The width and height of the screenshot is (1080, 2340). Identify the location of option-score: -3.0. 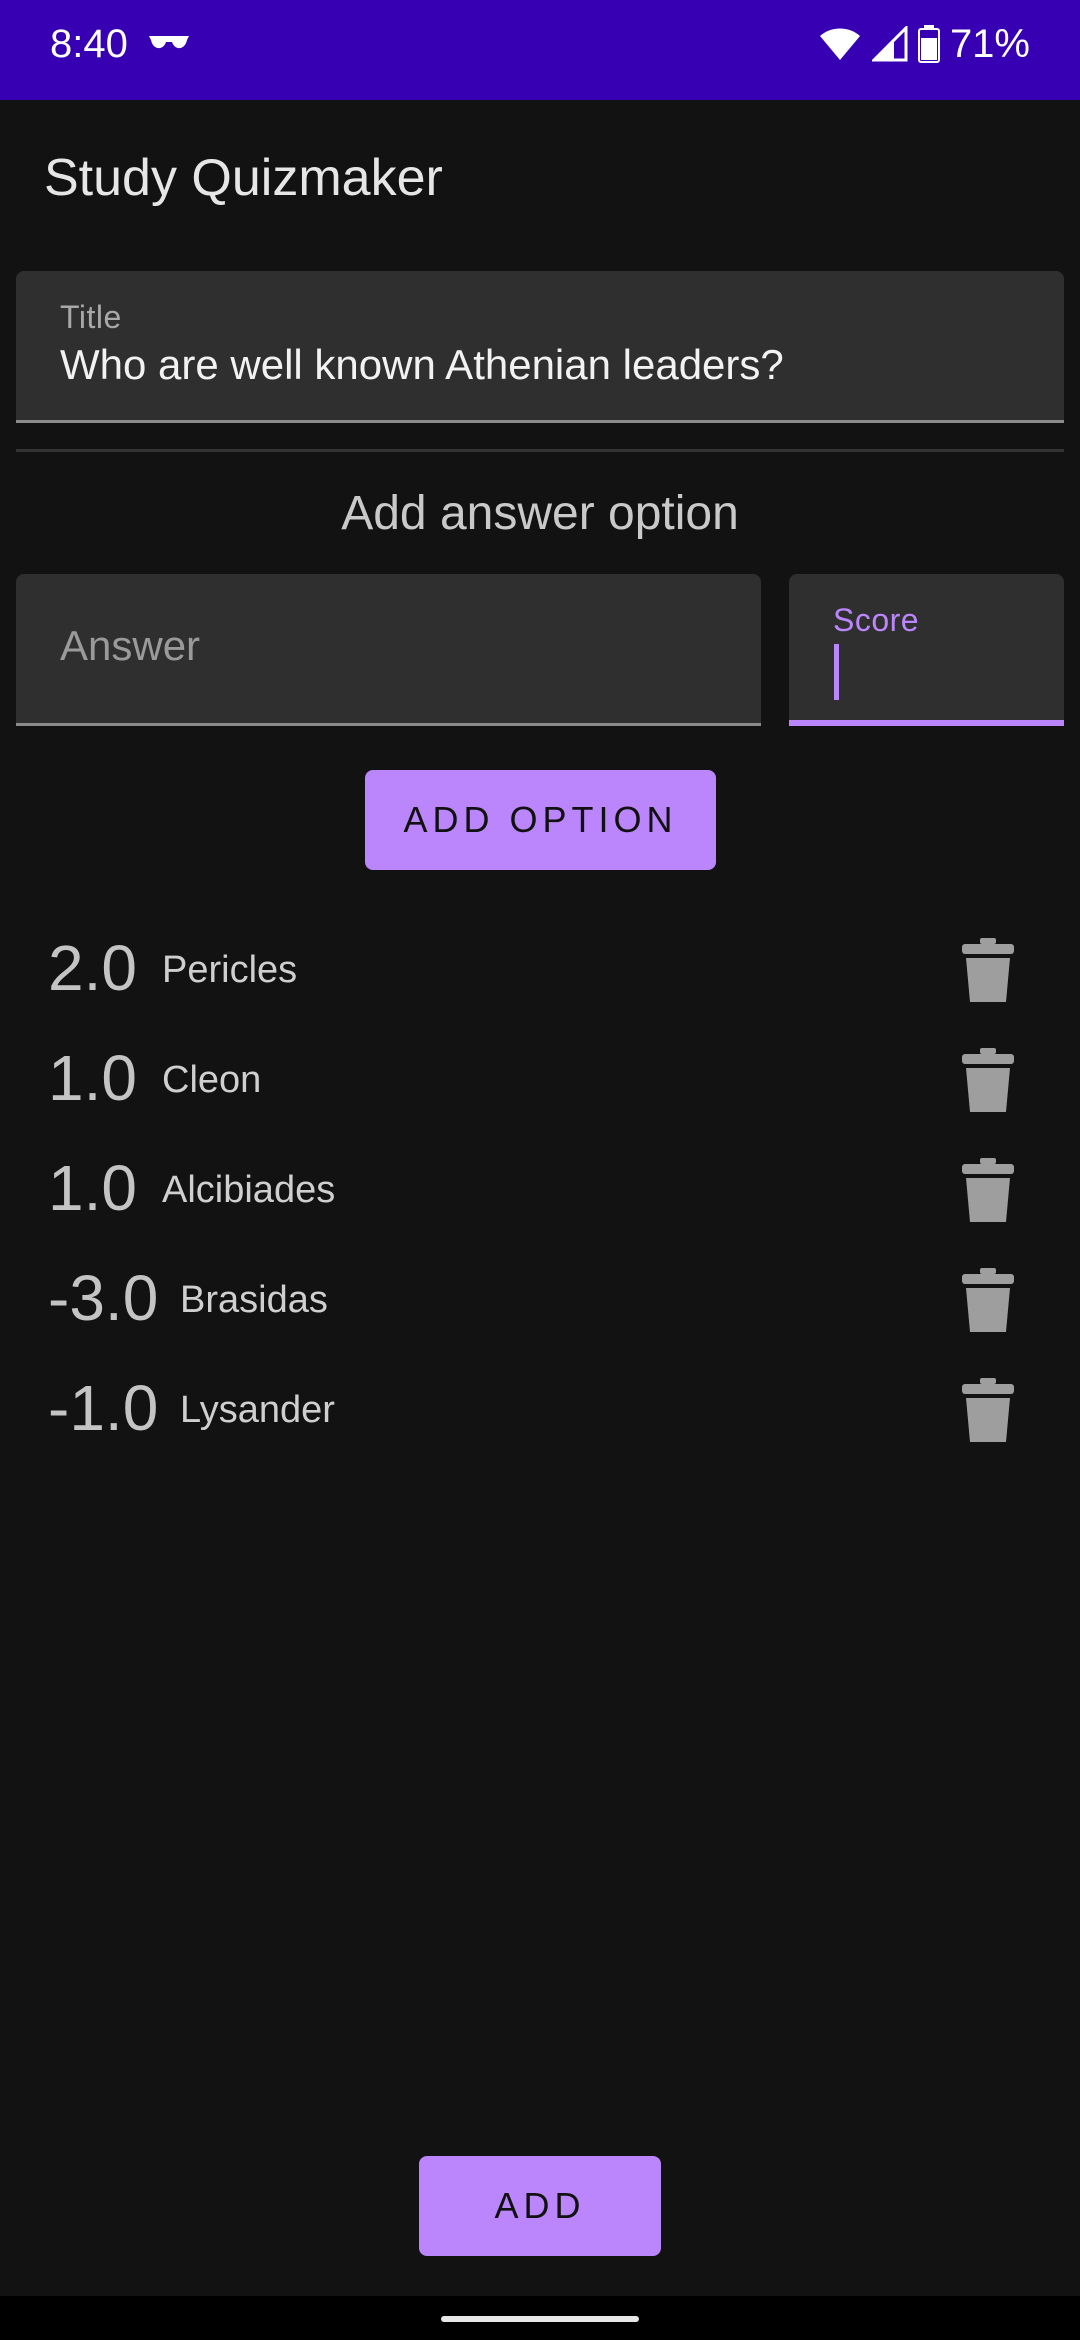
(103, 1298).